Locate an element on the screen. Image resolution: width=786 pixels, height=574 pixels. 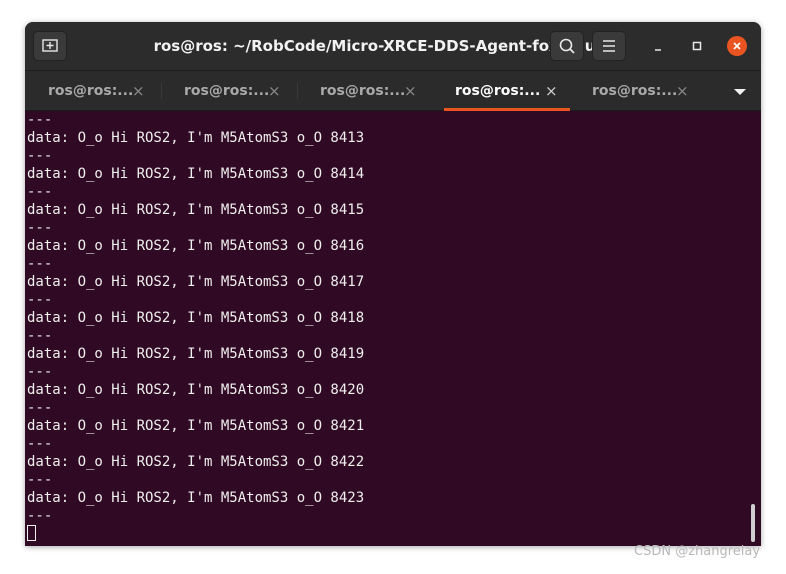
tab-4-active: ros@ros:... × is located at coordinates (511, 91).